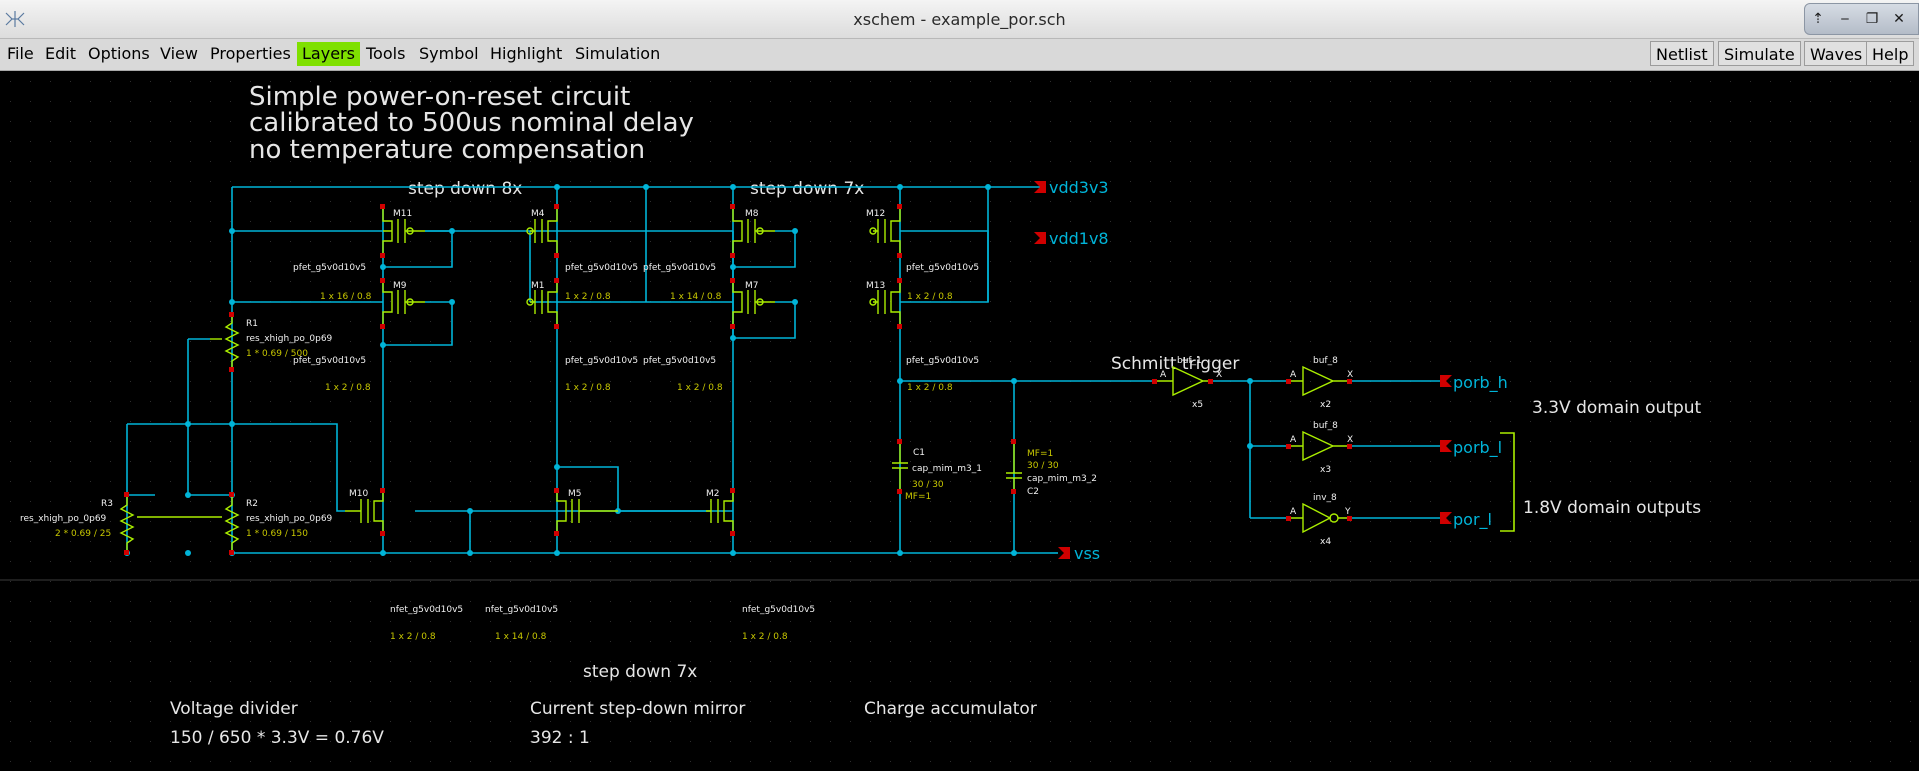 The width and height of the screenshot is (1919, 771). Describe the element at coordinates (752, 286) in the screenshot. I see `M7-name: M7` at that location.